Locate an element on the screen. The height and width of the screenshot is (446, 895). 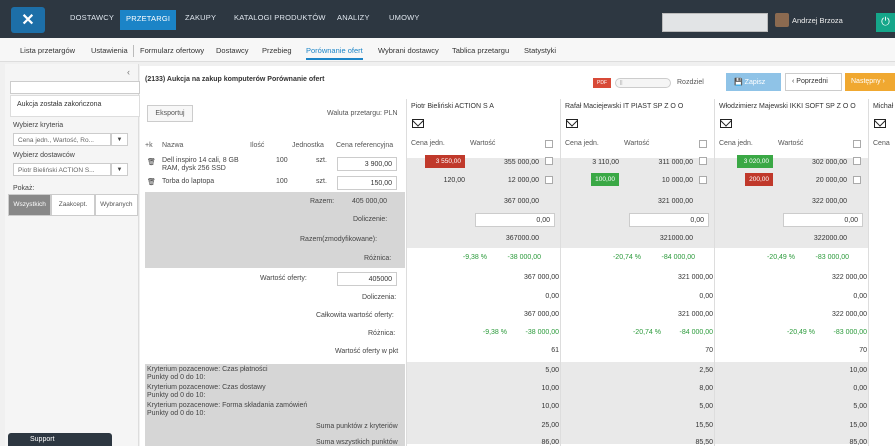
ref-price-input: 150,00 is located at coordinates (367, 183).